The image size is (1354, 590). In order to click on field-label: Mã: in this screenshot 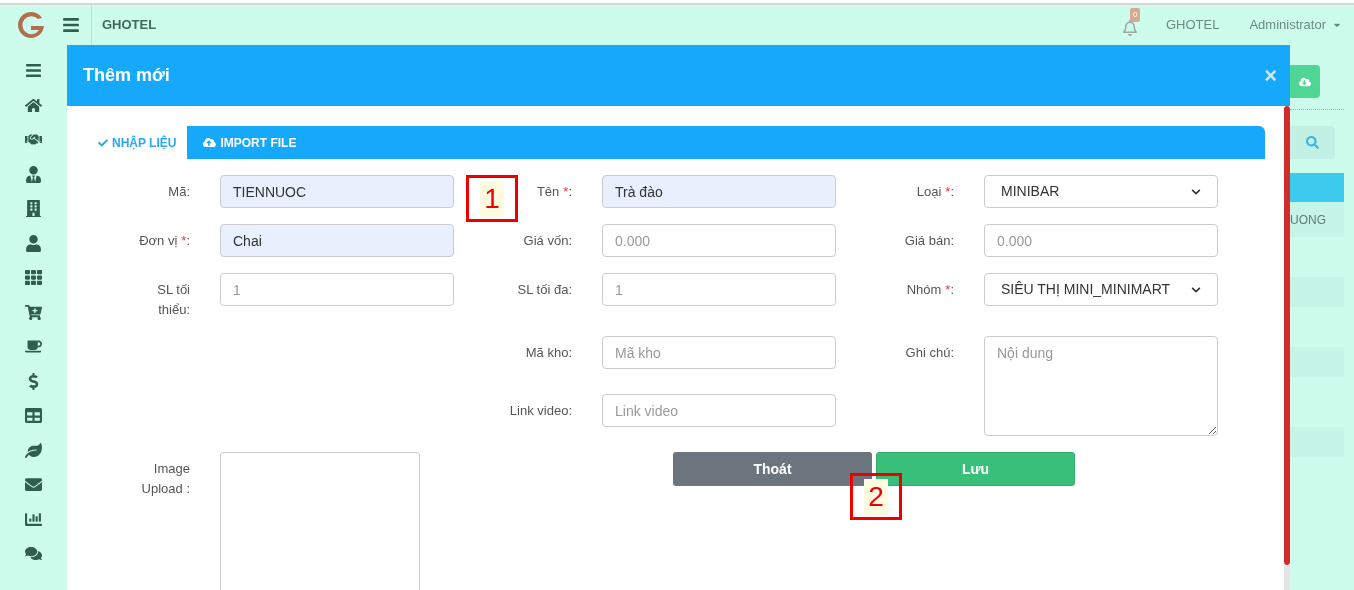, I will do `click(178, 192)`.